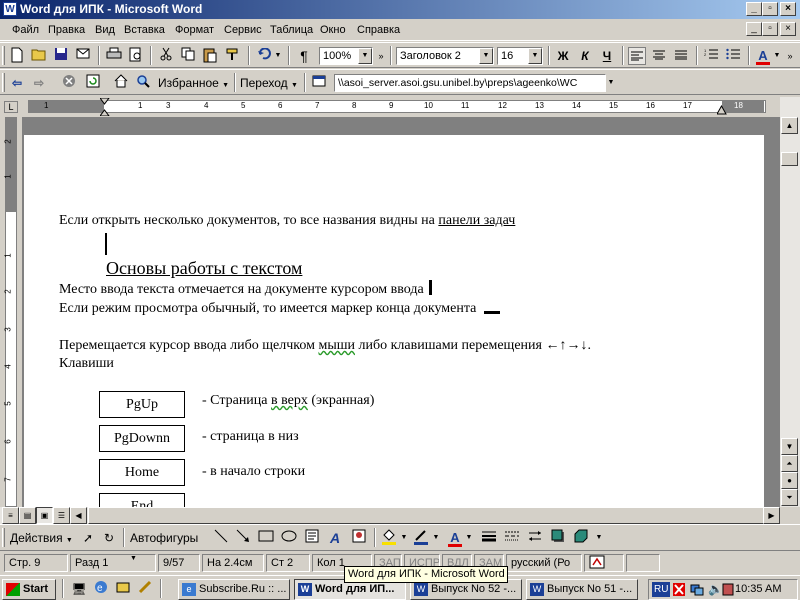 This screenshot has width=800, height=600. Describe the element at coordinates (10, 515) in the screenshot. I see `normal-view-icon: ≡` at that location.